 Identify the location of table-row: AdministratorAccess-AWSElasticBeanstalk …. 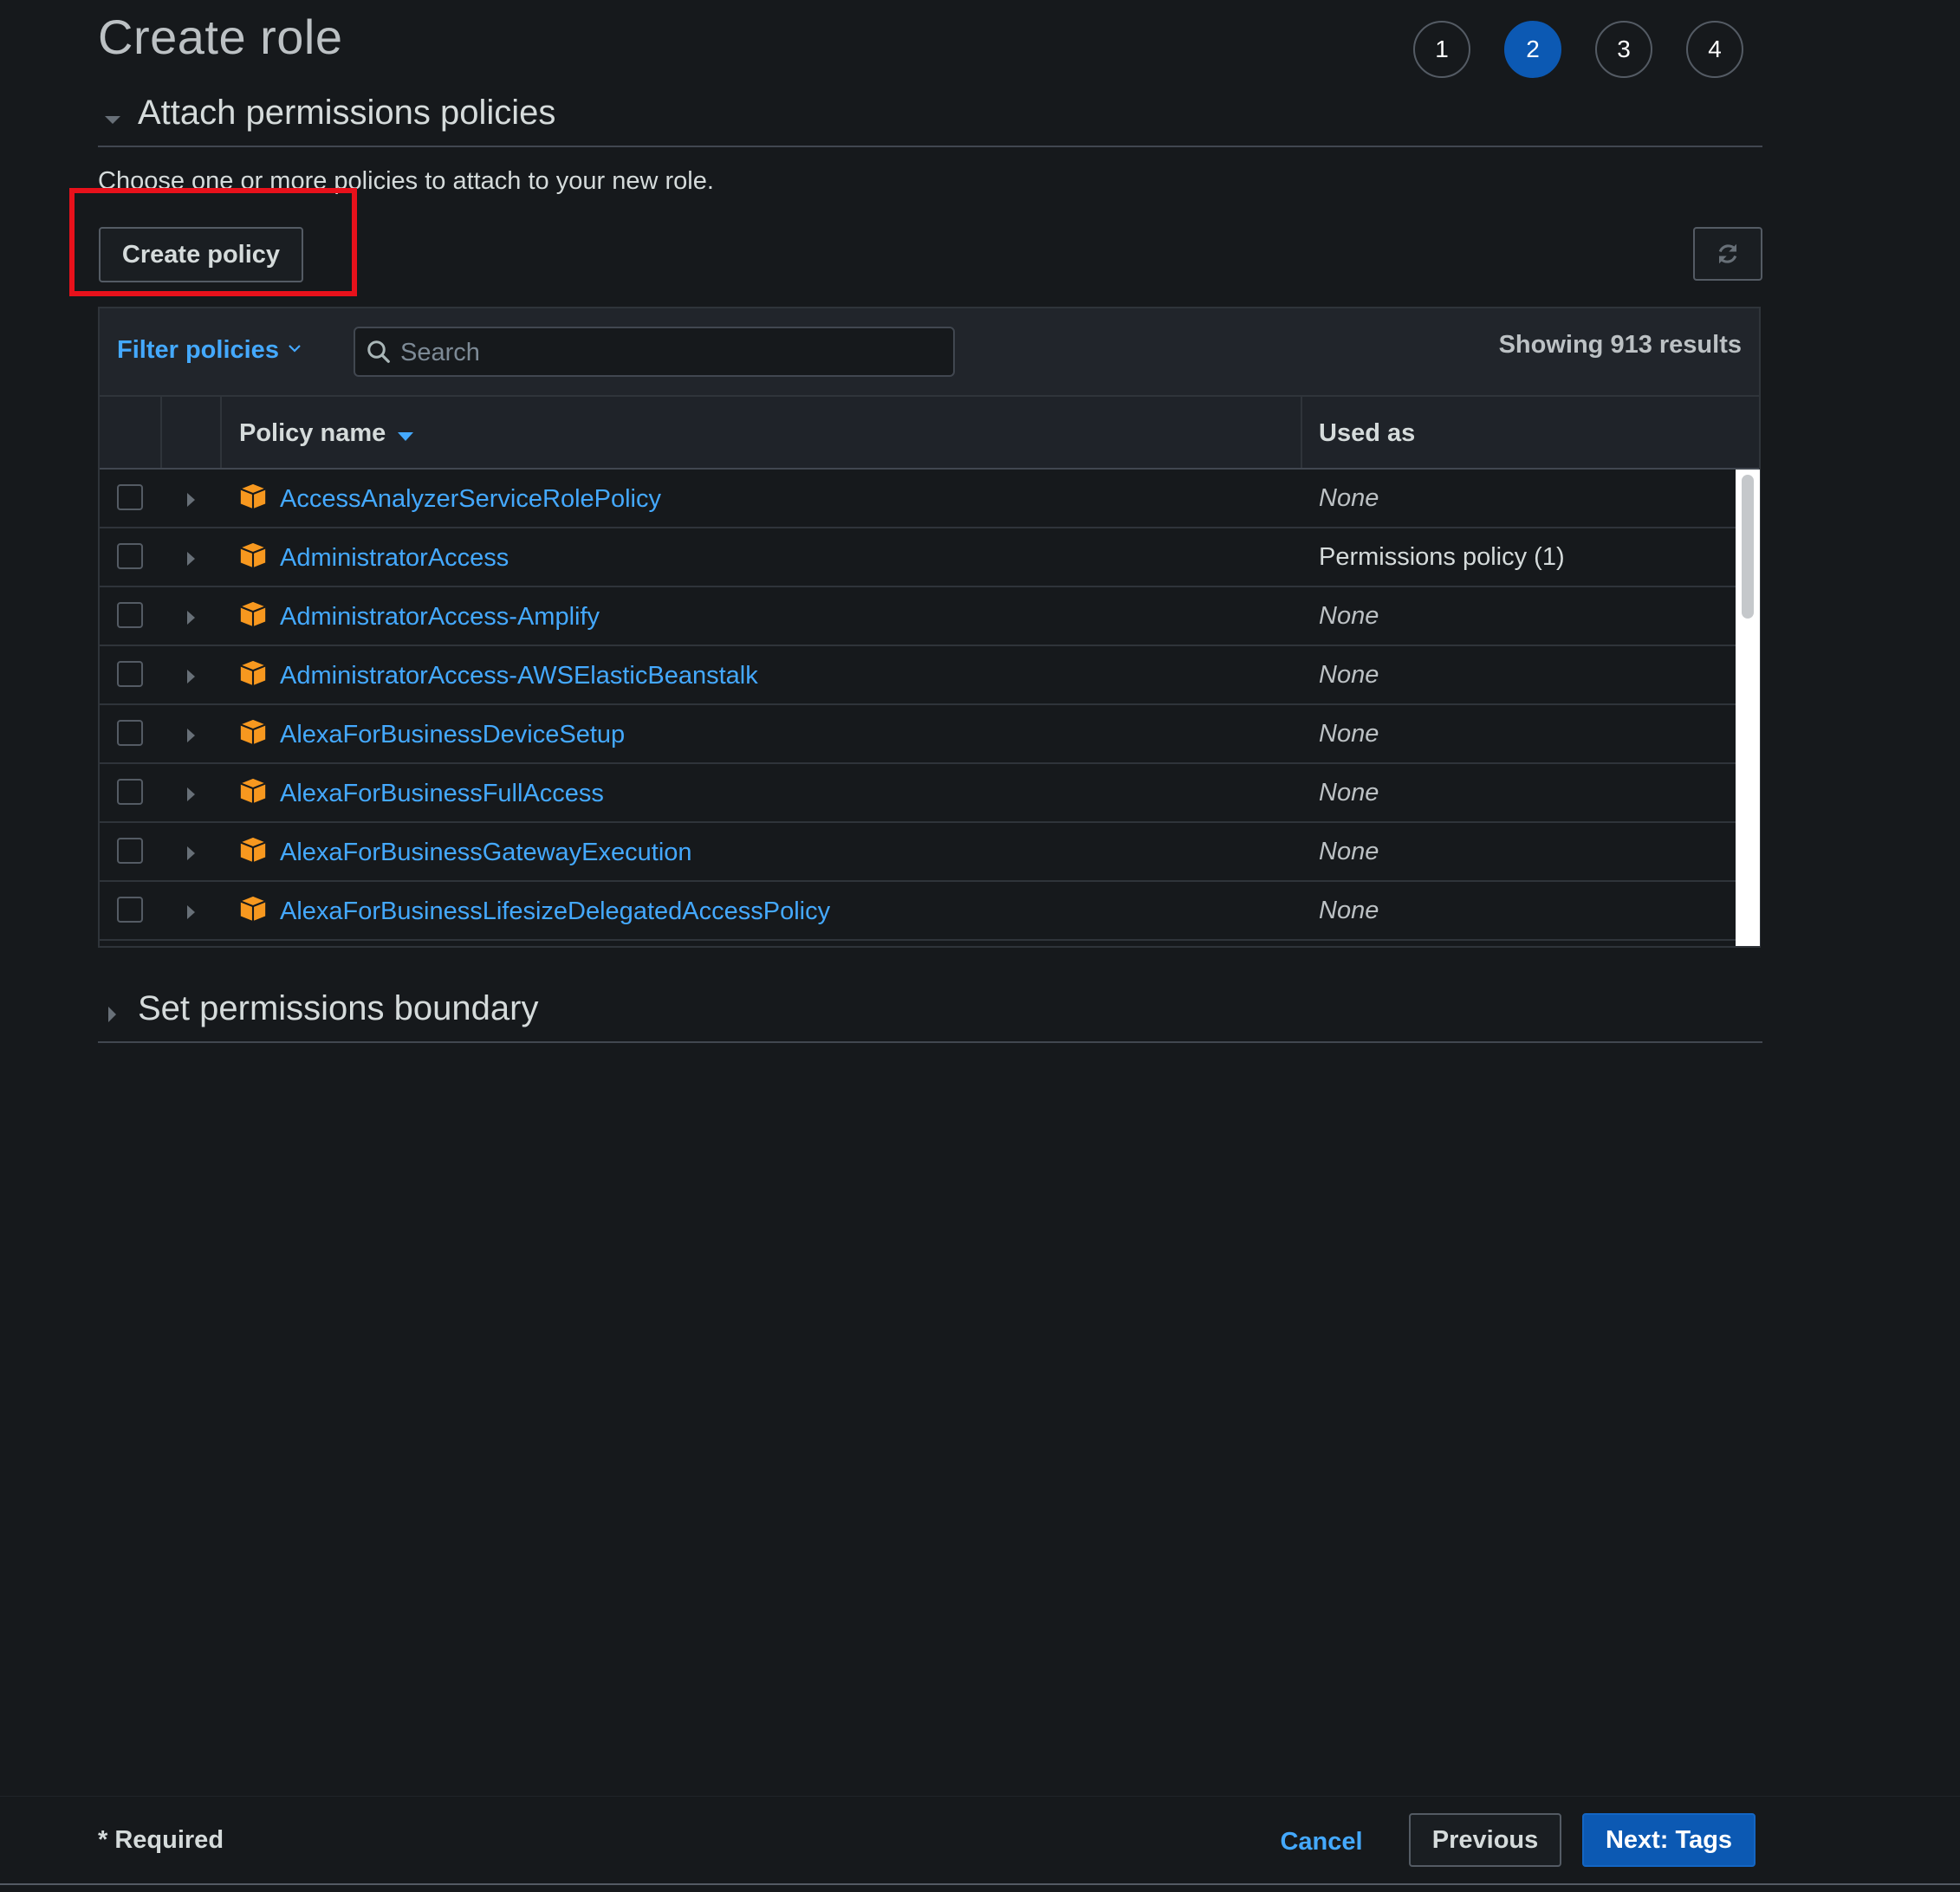
(918, 675).